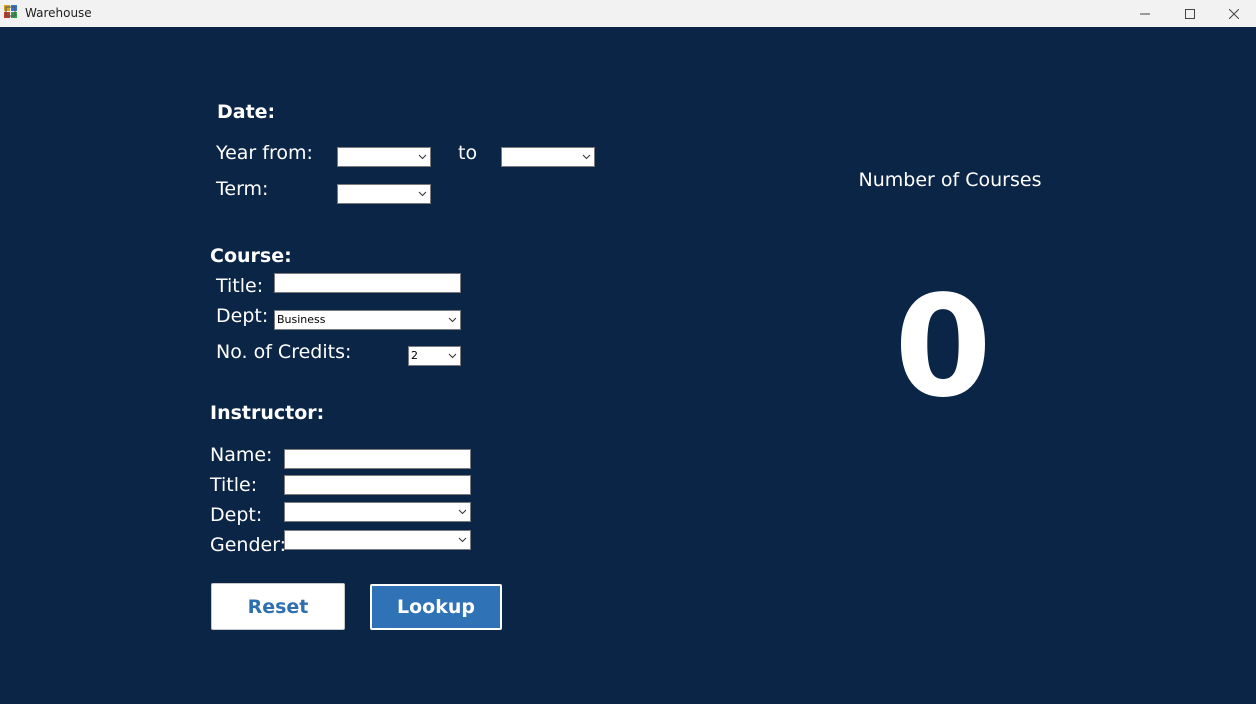  I want to click on number-of-courses-label: Number of Courses, so click(950, 180).